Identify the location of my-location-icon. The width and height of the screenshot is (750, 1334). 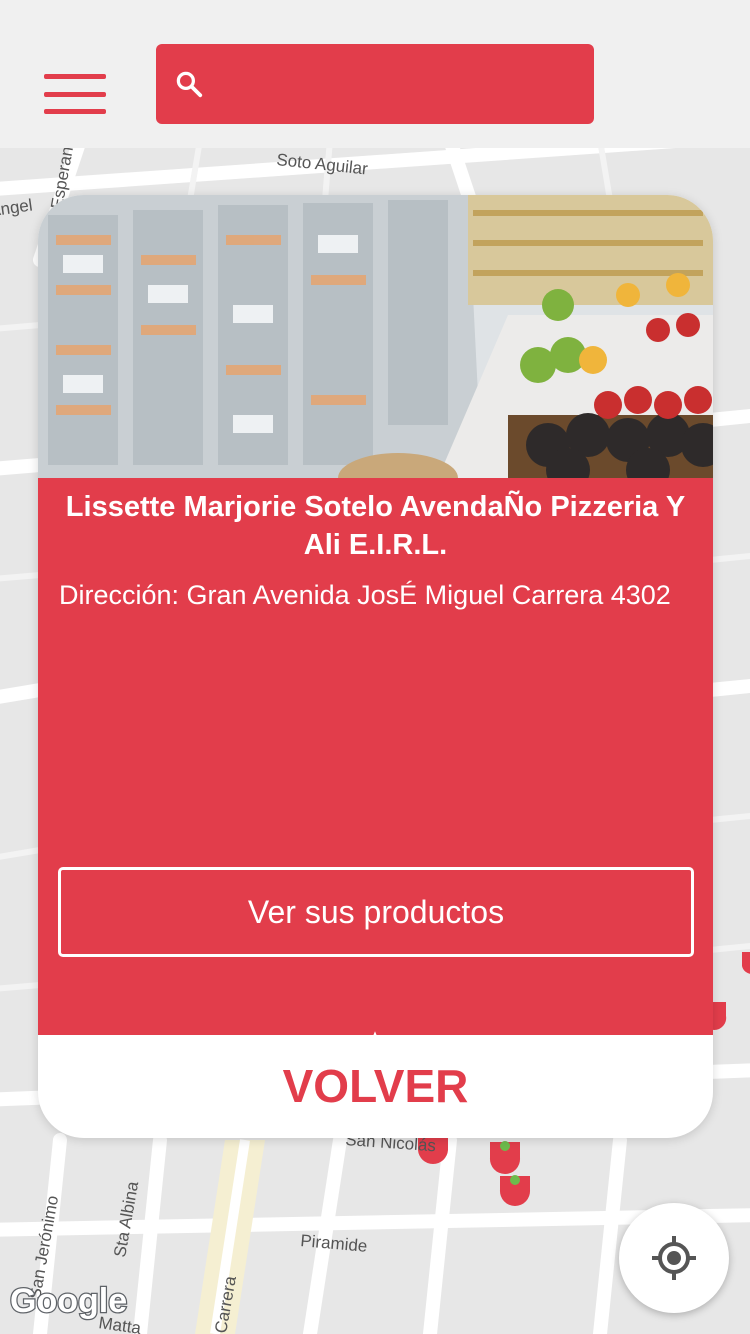
(674, 1258).